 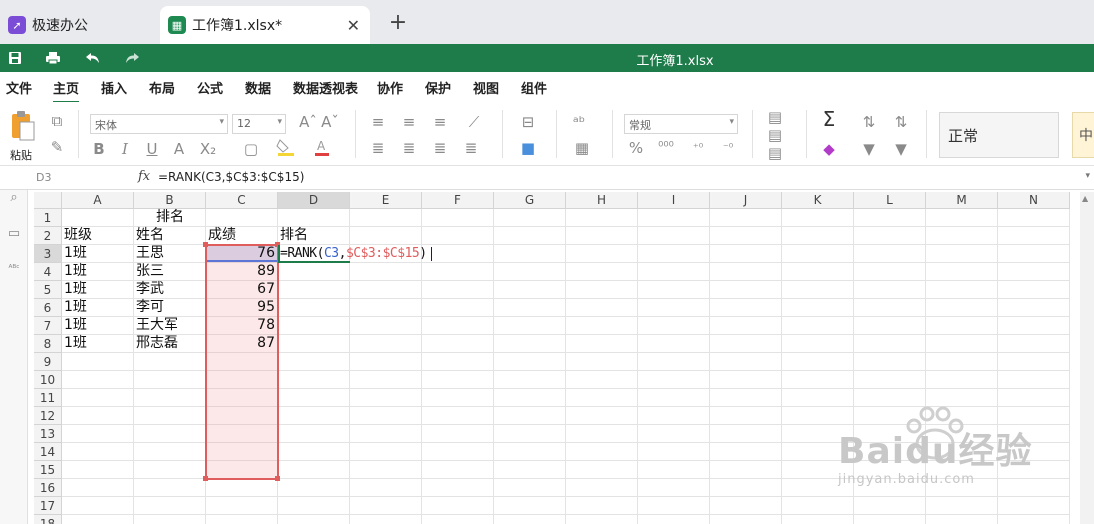 I want to click on copy-icon: ⧉, so click(x=57, y=121).